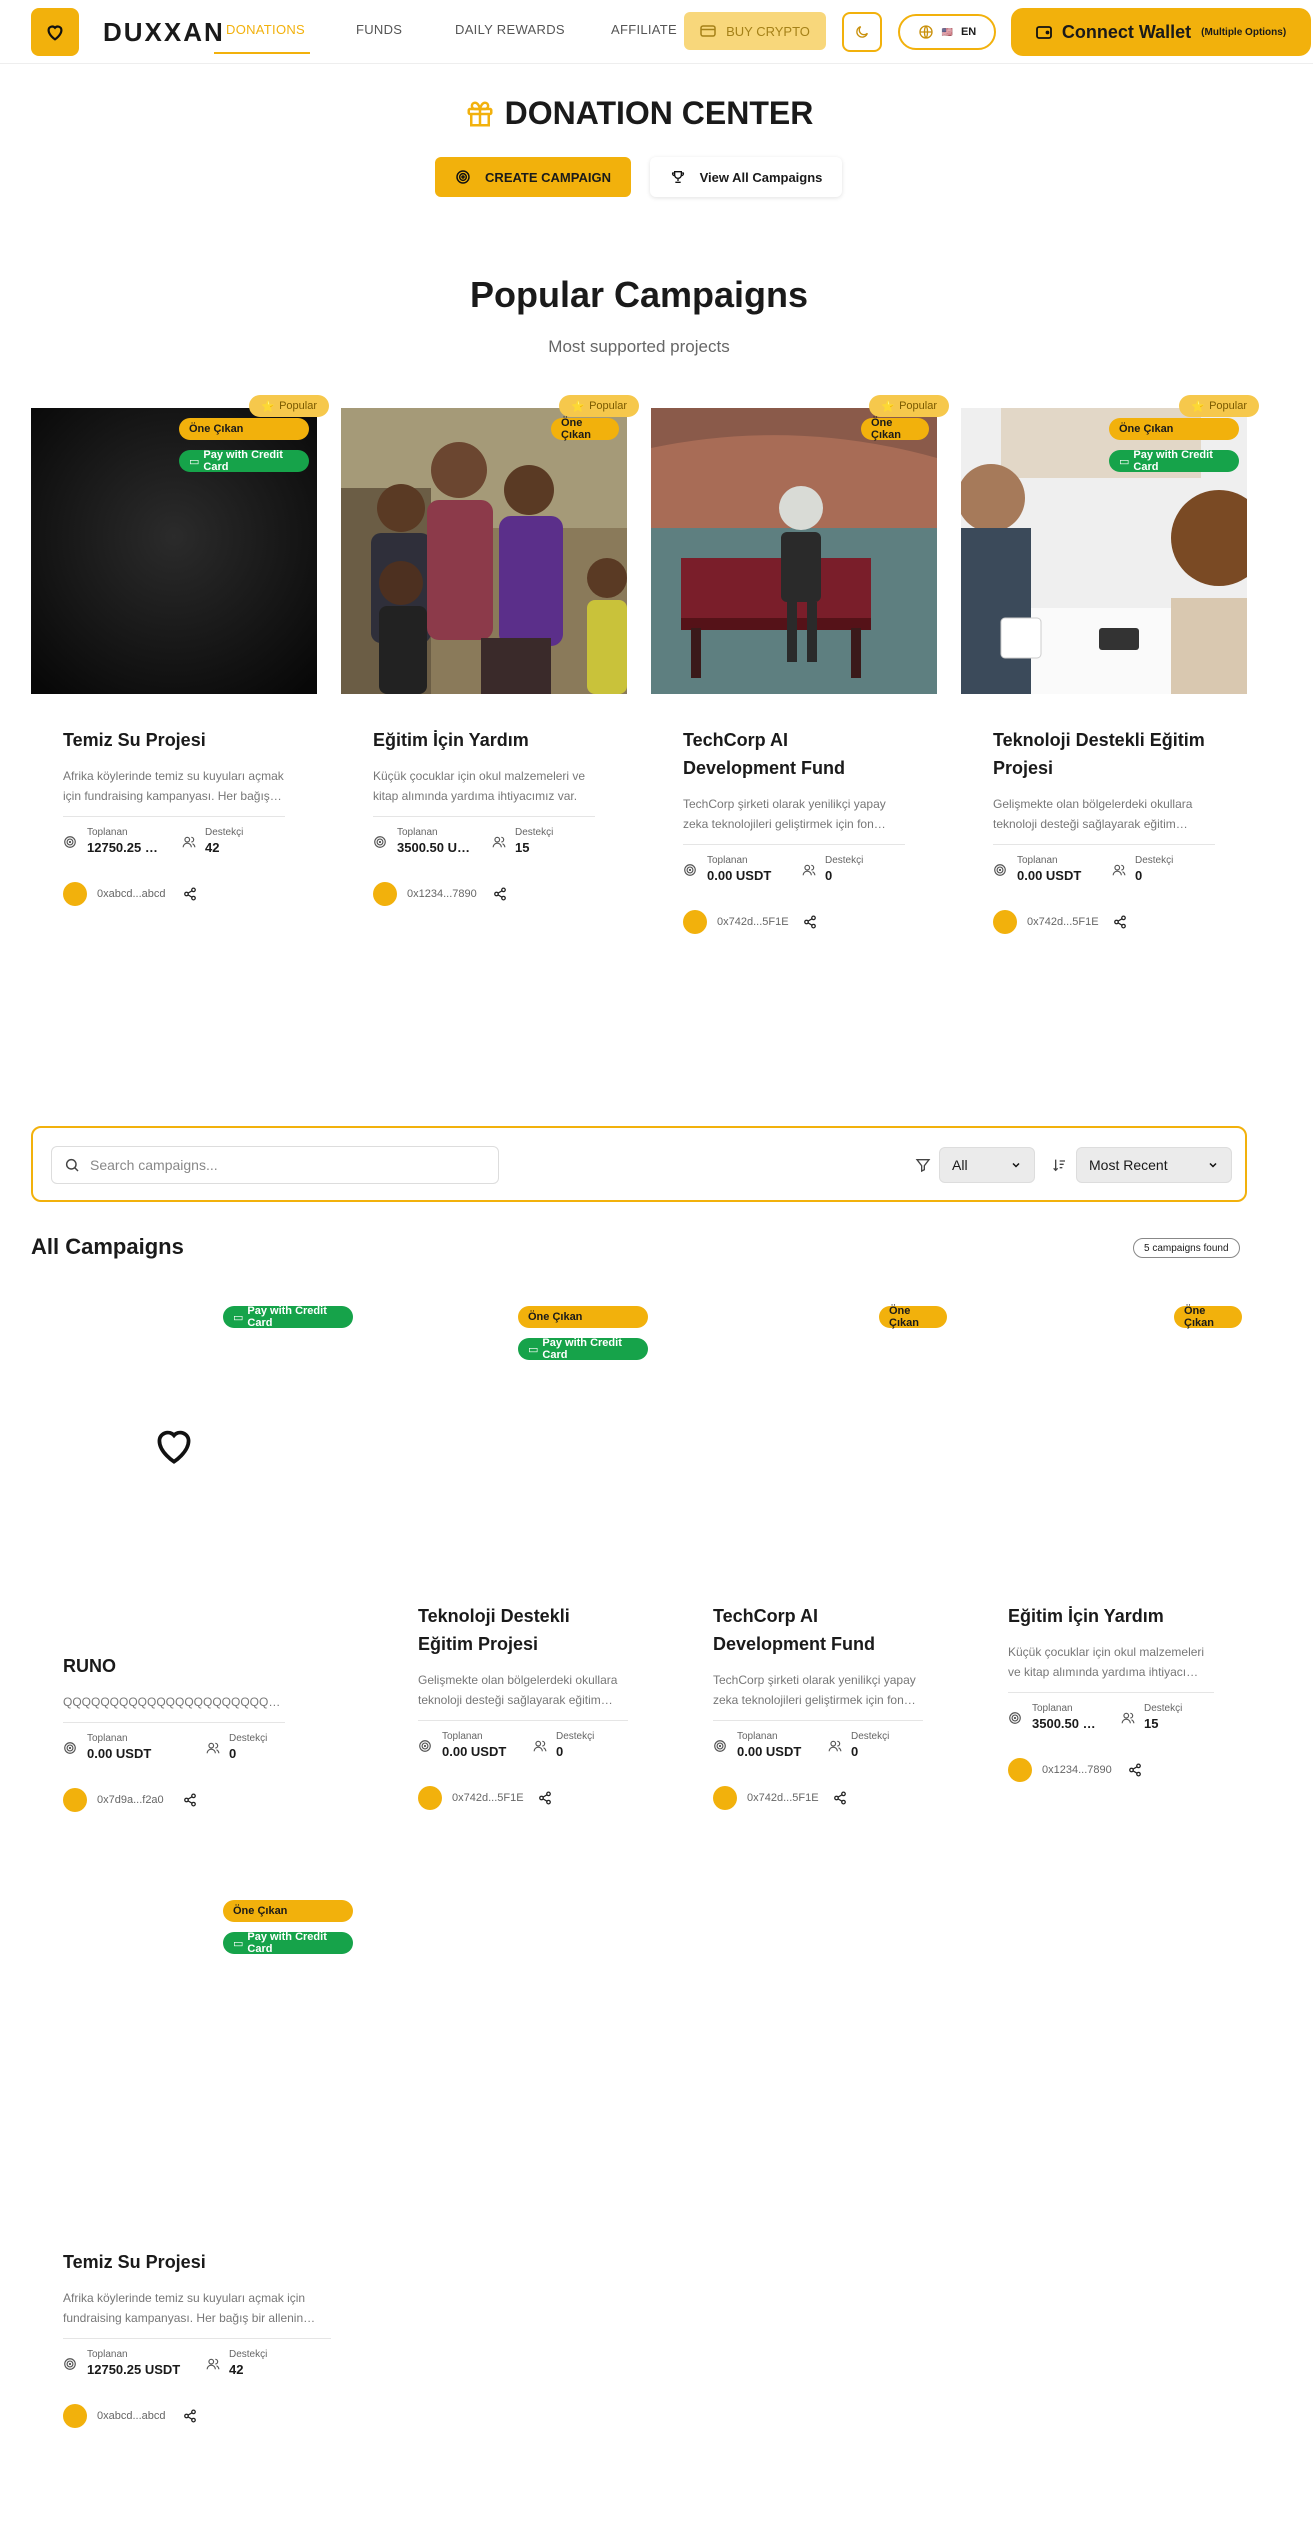  Describe the element at coordinates (437, 847) in the screenshot. I see `raised-value: 3500.50 USDT` at that location.